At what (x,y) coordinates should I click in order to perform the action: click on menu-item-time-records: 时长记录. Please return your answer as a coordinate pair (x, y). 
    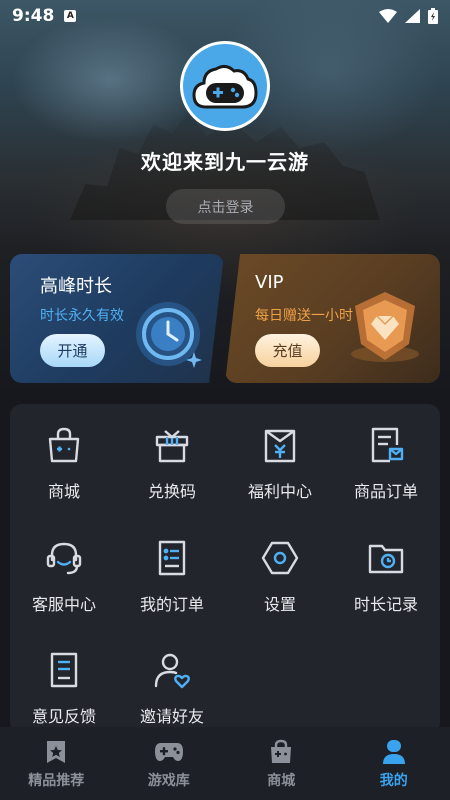
    Looking at the image, I should click on (386, 578).